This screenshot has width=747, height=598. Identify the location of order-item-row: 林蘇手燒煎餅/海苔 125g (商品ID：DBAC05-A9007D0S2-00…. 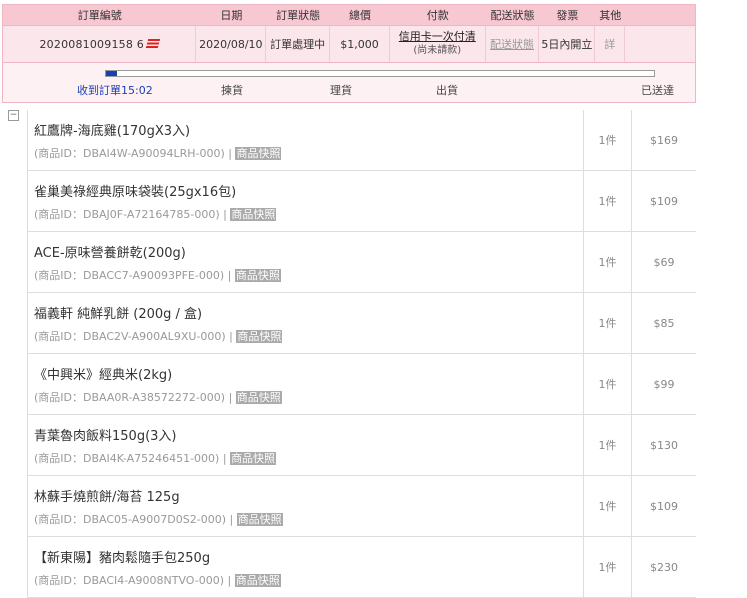
(361, 506).